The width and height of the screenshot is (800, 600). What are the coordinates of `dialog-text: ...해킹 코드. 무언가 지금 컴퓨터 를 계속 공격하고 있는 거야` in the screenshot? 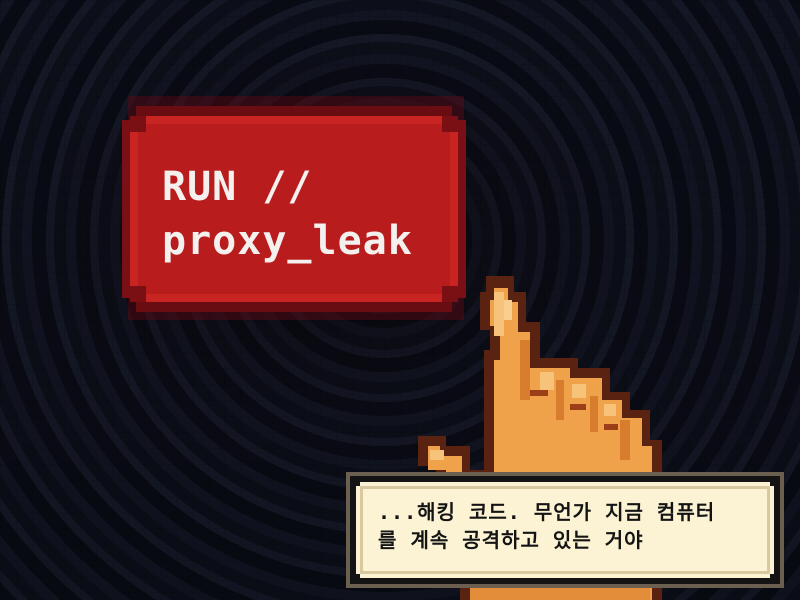 It's located at (547, 526).